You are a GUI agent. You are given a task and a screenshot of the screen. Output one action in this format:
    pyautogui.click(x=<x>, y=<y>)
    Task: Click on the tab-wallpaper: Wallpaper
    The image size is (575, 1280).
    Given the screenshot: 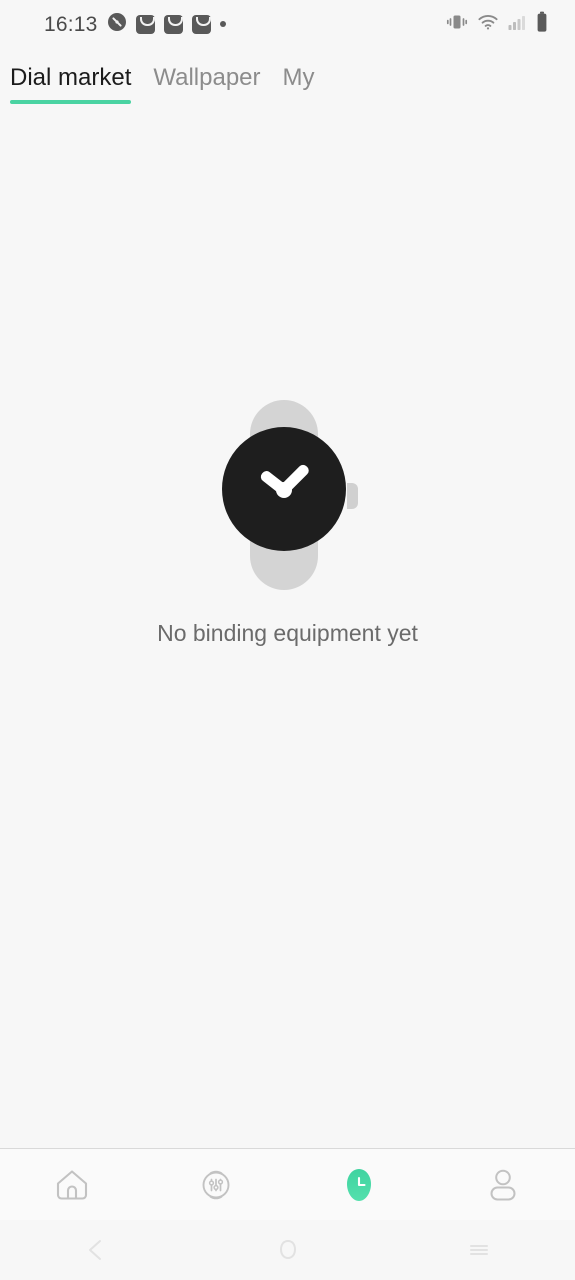 What is the action you would take?
    pyautogui.click(x=206, y=84)
    